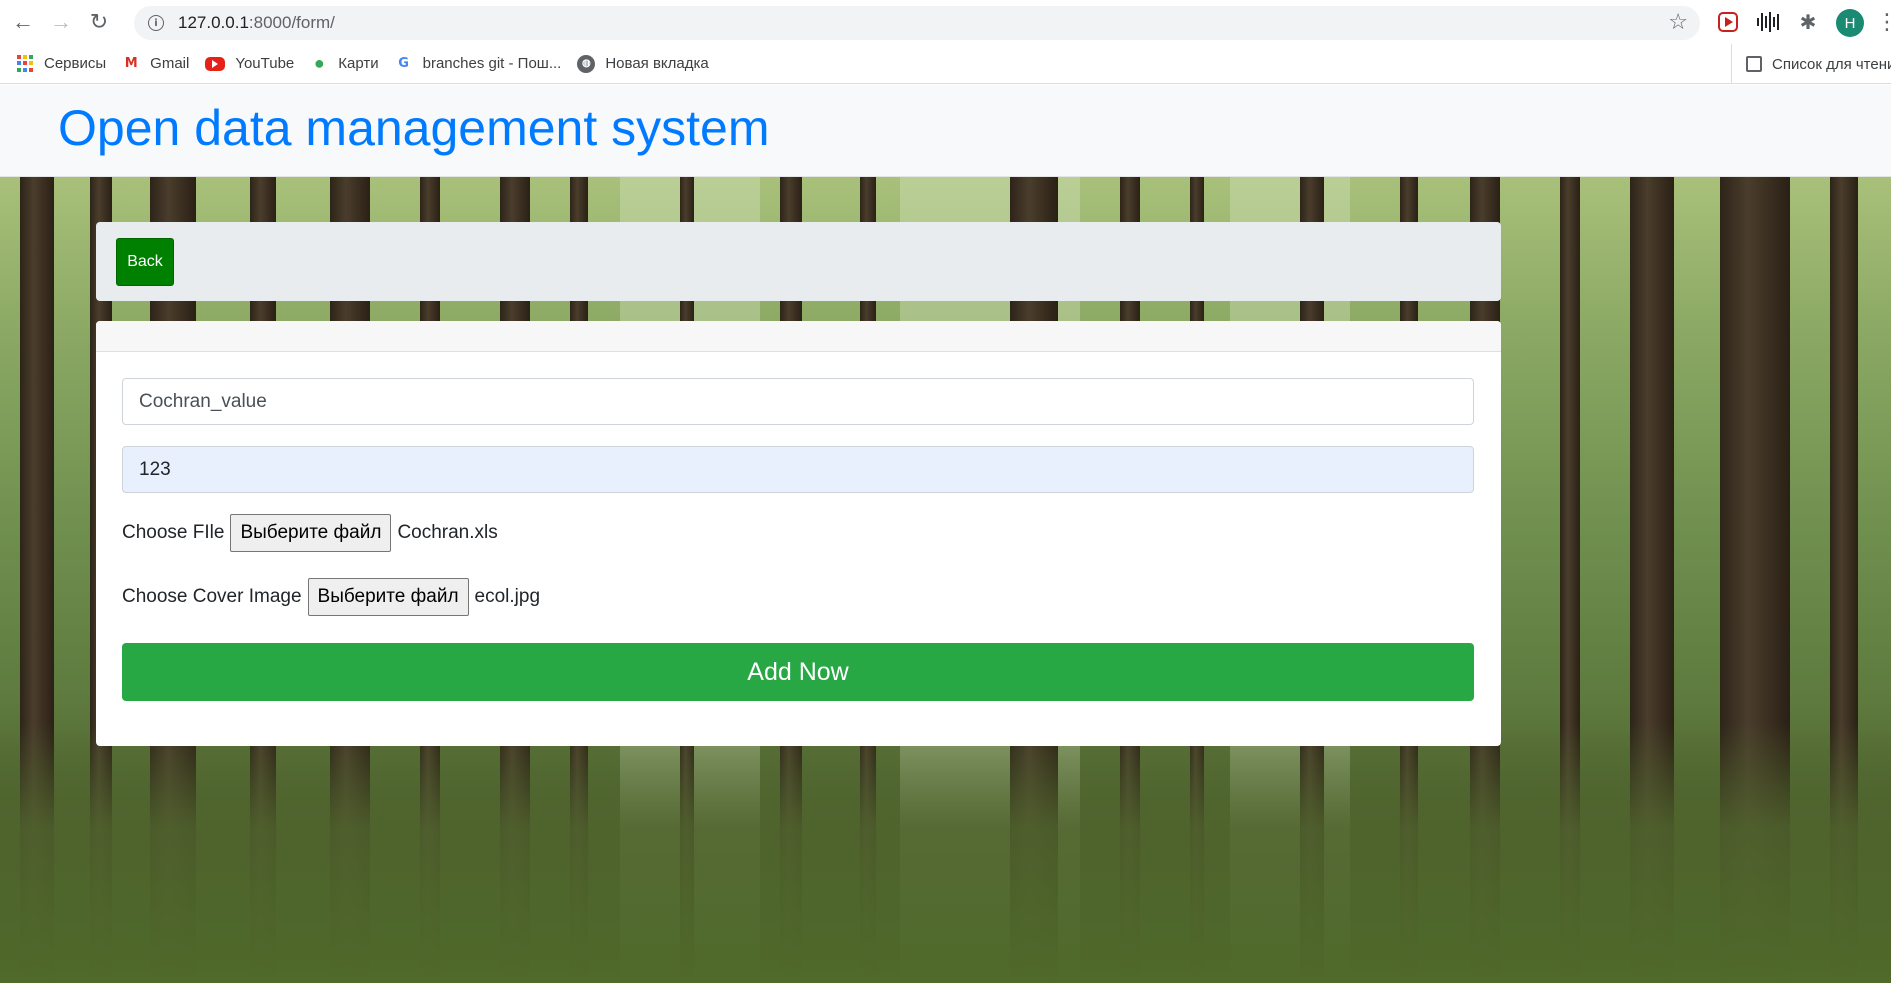 Image resolution: width=1891 pixels, height=983 pixels. Describe the element at coordinates (75, 63) in the screenshot. I see `bookmark-label: Сервисы` at that location.